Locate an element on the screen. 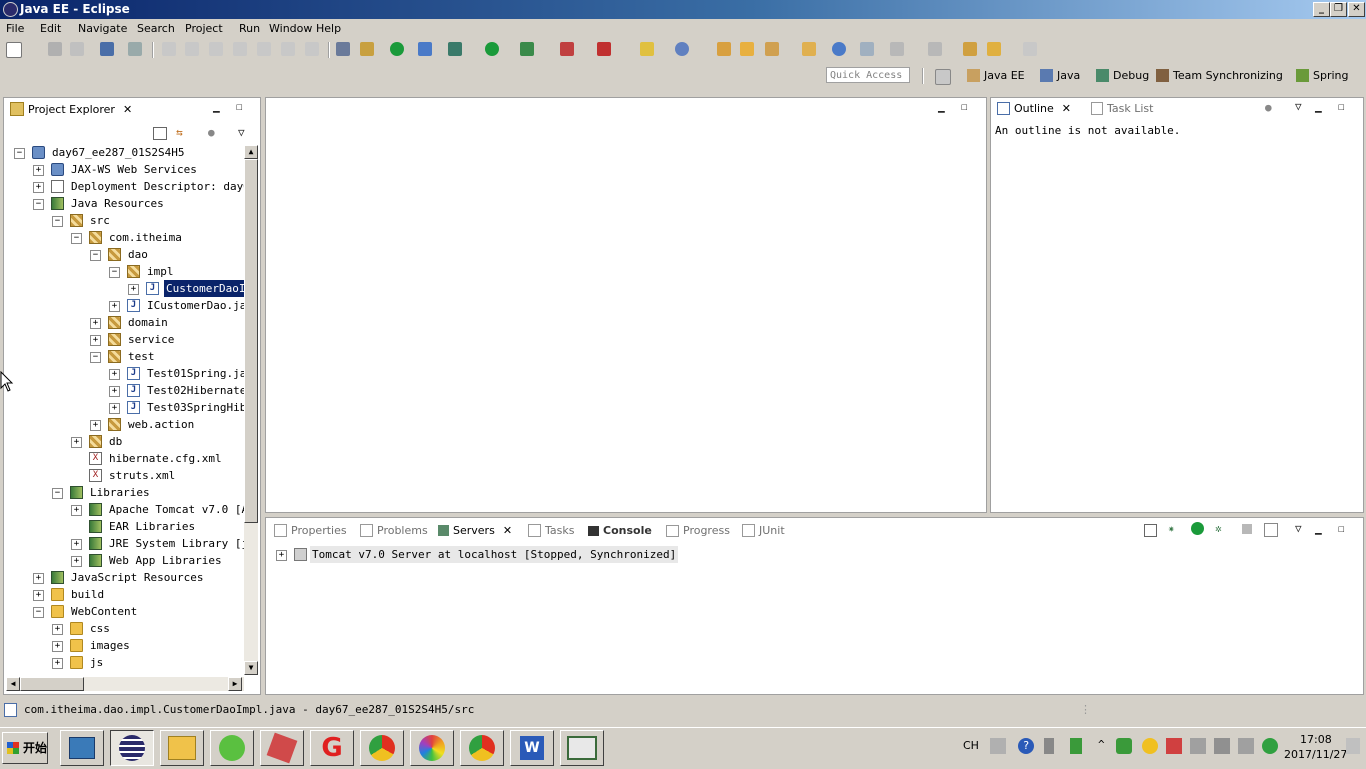 Image resolution: width=1366 pixels, height=769 pixels. open-task-icon is located at coordinates (772, 49).